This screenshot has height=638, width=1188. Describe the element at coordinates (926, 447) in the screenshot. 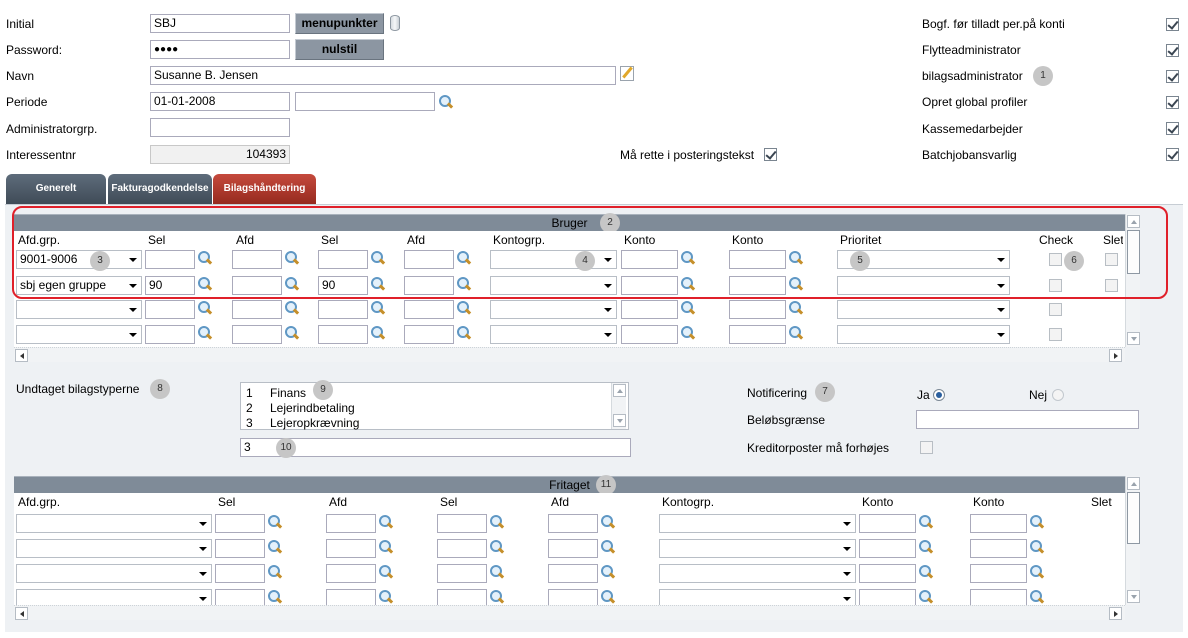

I see `kreditor-checkbox` at that location.